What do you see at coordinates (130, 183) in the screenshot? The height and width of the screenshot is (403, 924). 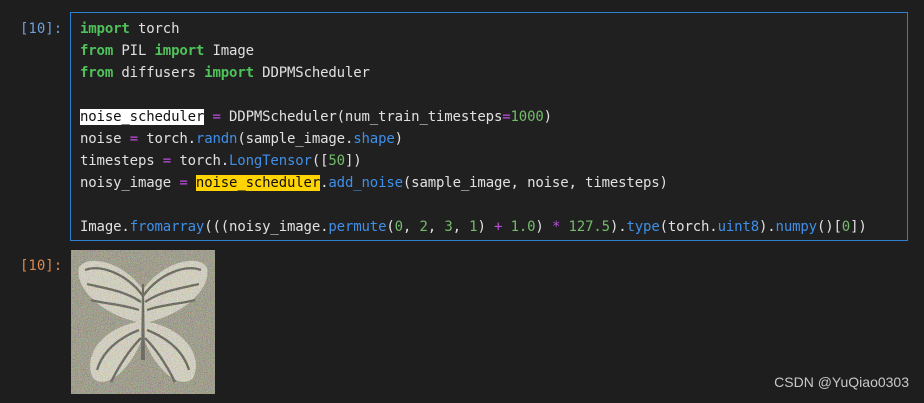 I see `code-token: noisy_image` at bounding box center [130, 183].